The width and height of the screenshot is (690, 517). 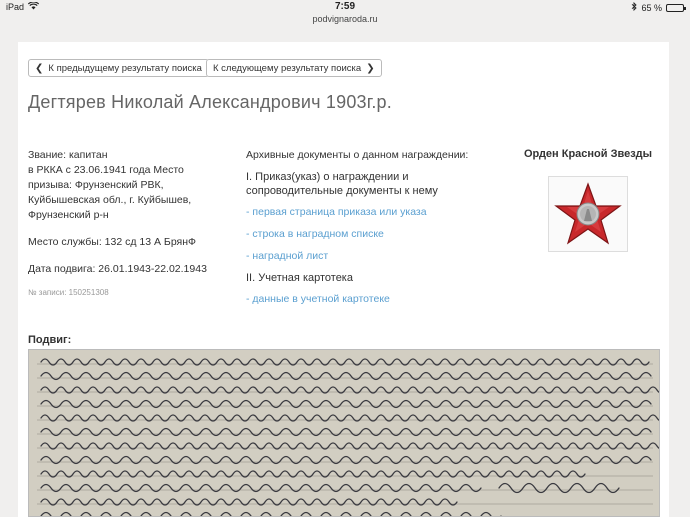 I want to click on chevron-right-icon: ❯, so click(x=370, y=68).